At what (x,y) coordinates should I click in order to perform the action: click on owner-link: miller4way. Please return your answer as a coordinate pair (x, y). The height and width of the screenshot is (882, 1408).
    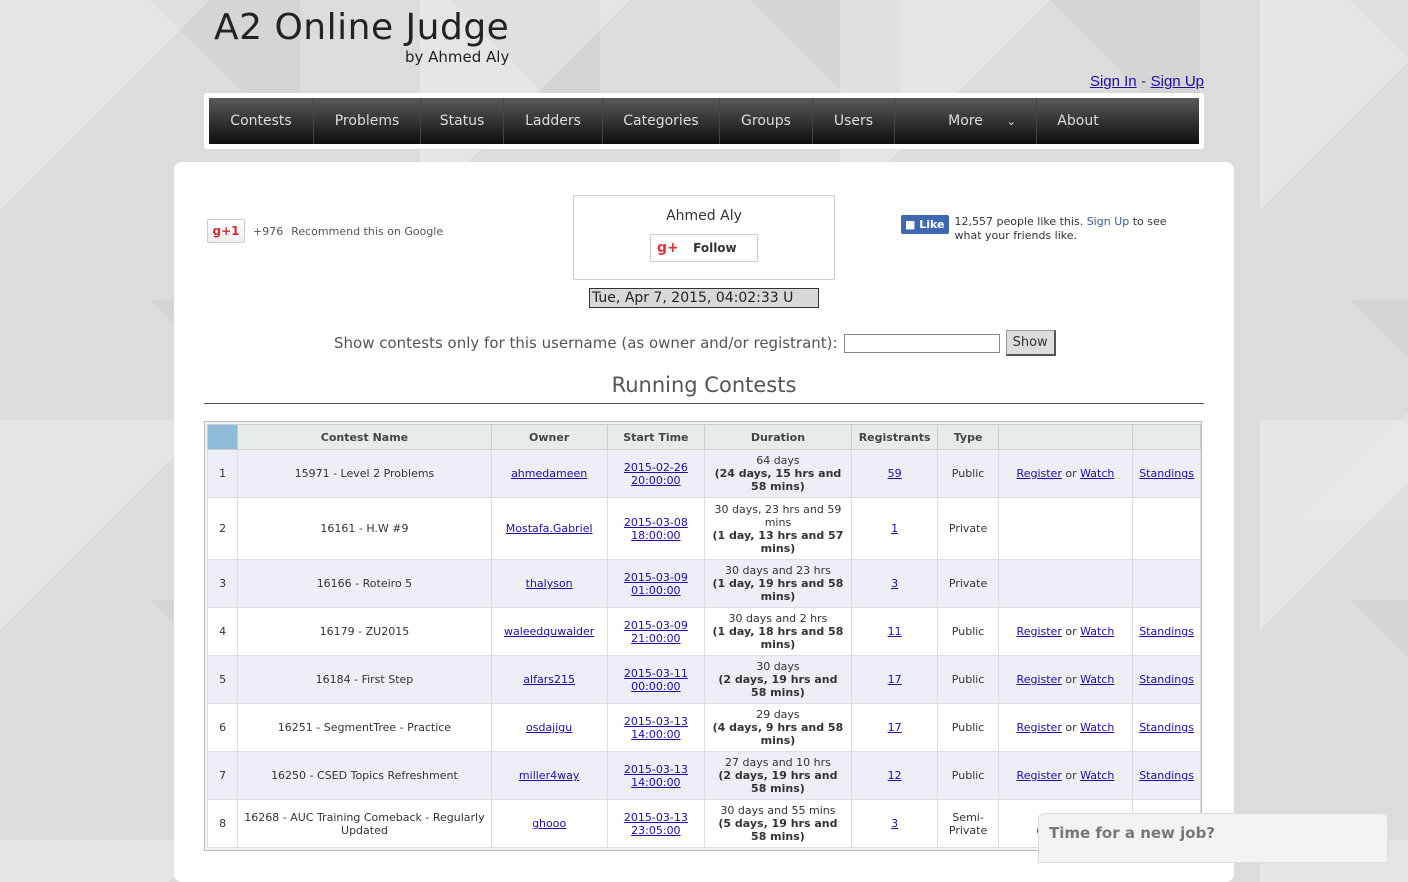
    Looking at the image, I should click on (549, 775).